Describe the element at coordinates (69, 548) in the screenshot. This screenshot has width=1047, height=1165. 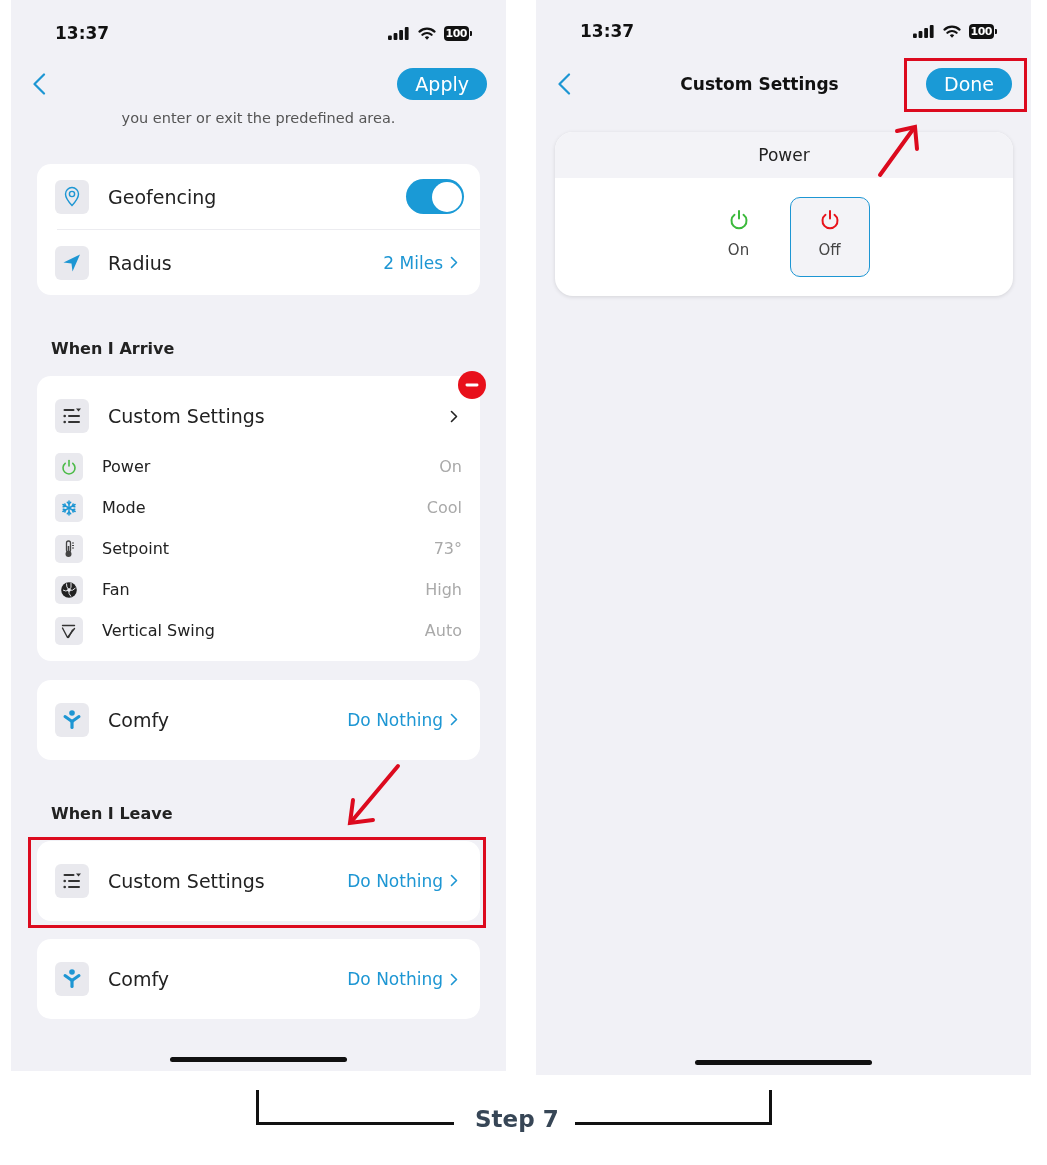
I see `thermometer-icon` at that location.